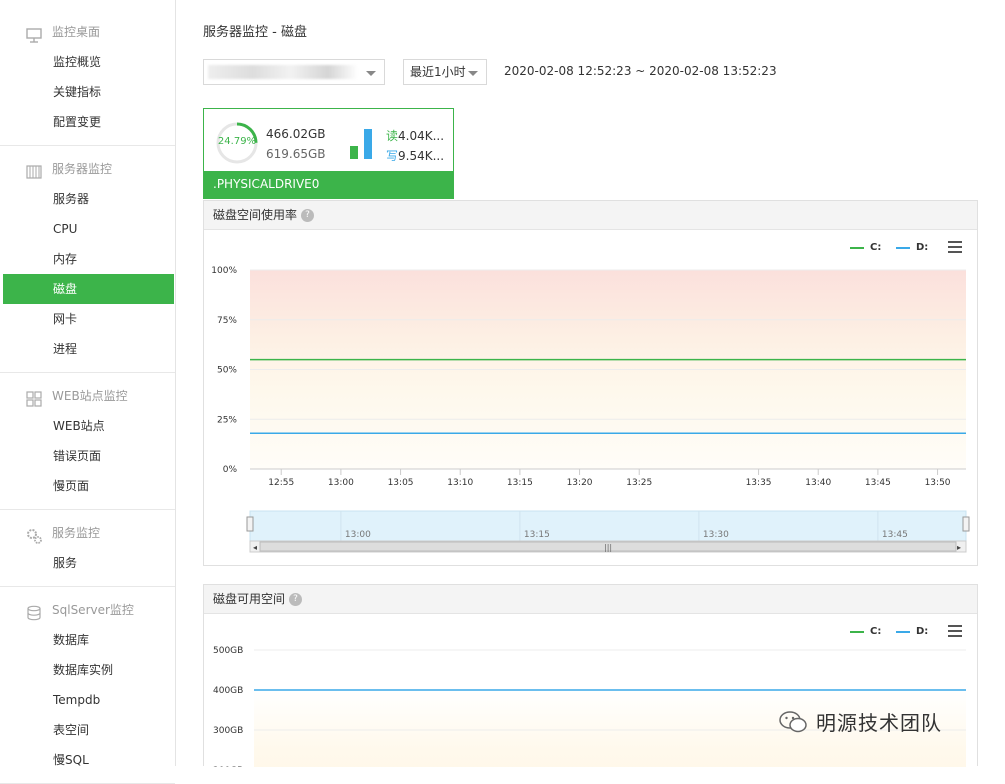  Describe the element at coordinates (87, 92) in the screenshot. I see `sidebar-item: 关键指标` at that location.